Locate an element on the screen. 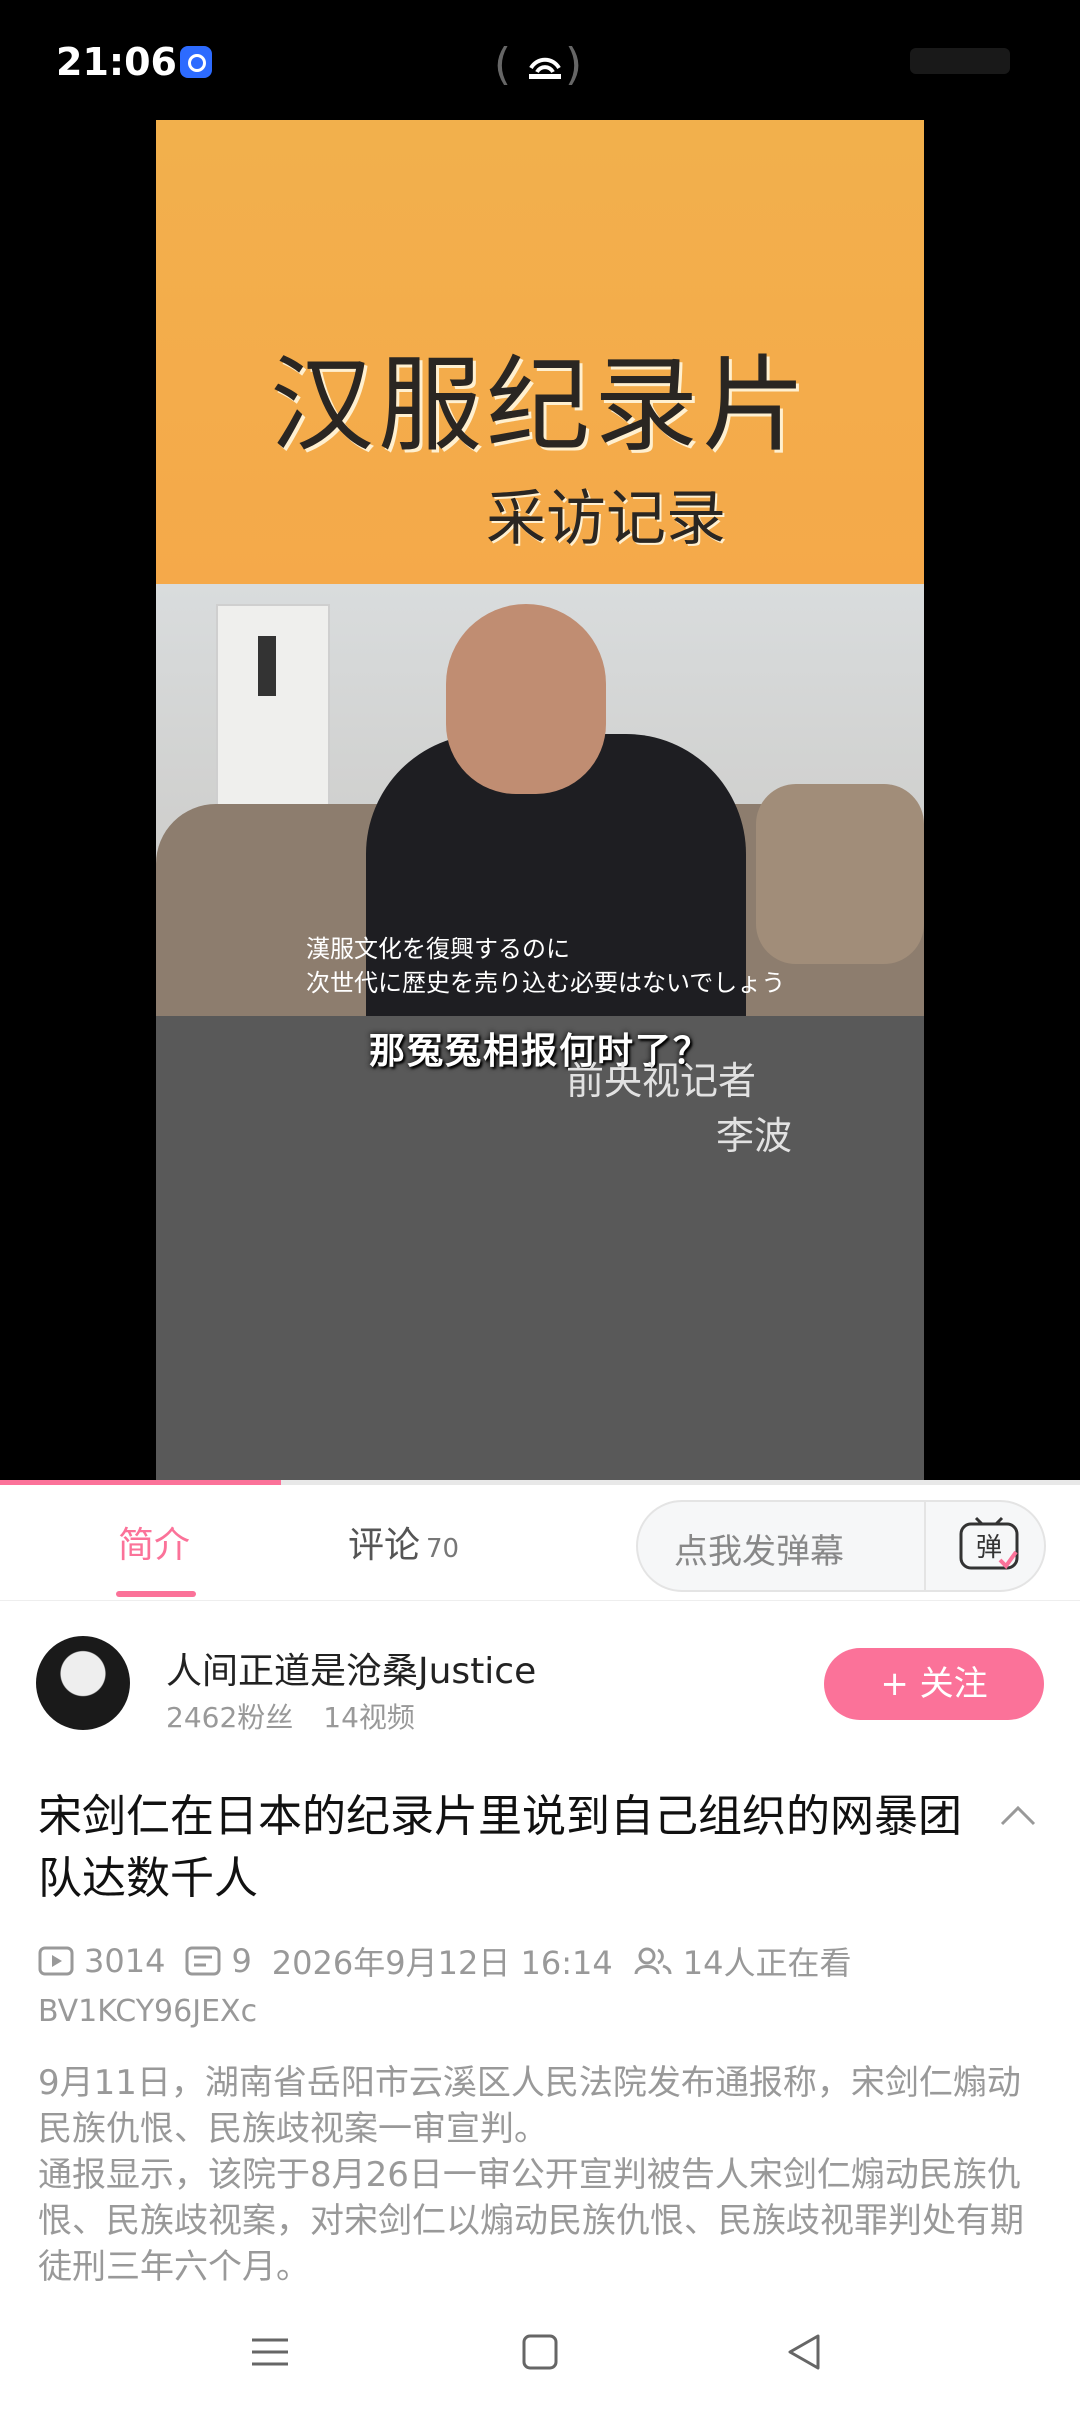 This screenshot has width=1080, height=2414. follow-button: + 关注 is located at coordinates (934, 1684).